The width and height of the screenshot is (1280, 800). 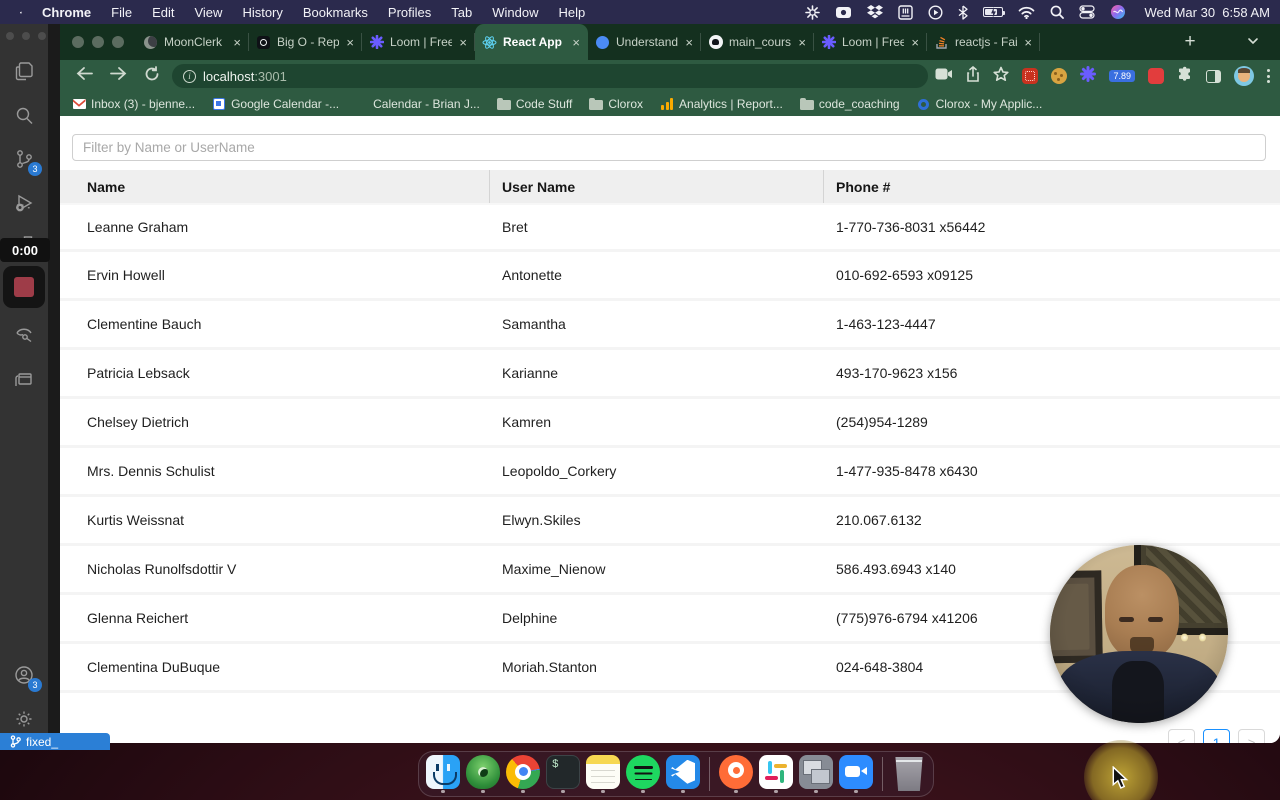 I want to click on bookmark-code-stuff: Code Stuff, so click(x=534, y=104).